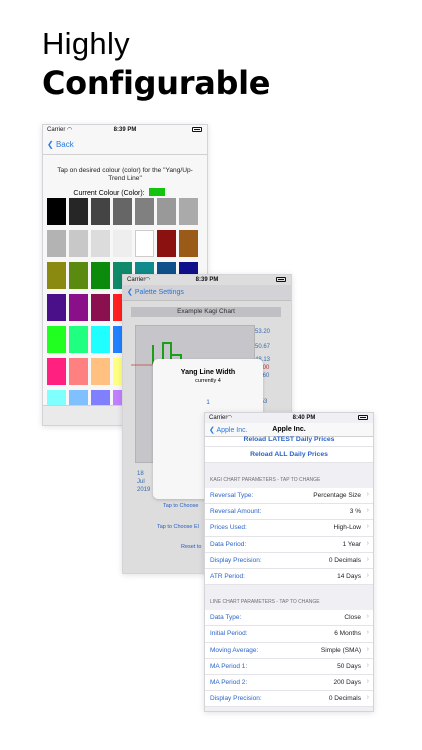 This screenshot has height=750, width=422. What do you see at coordinates (229, 682) in the screenshot?
I see `row-label: MA Period 2:` at bounding box center [229, 682].